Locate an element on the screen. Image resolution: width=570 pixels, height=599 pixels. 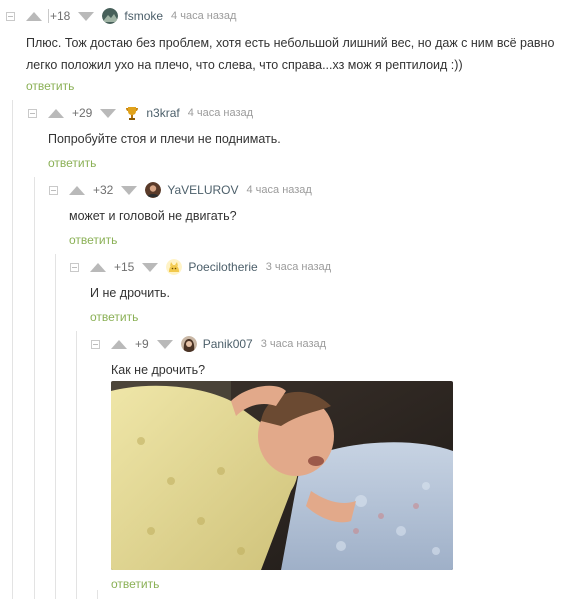
comment-author: fsmoke is located at coordinates (143, 16).